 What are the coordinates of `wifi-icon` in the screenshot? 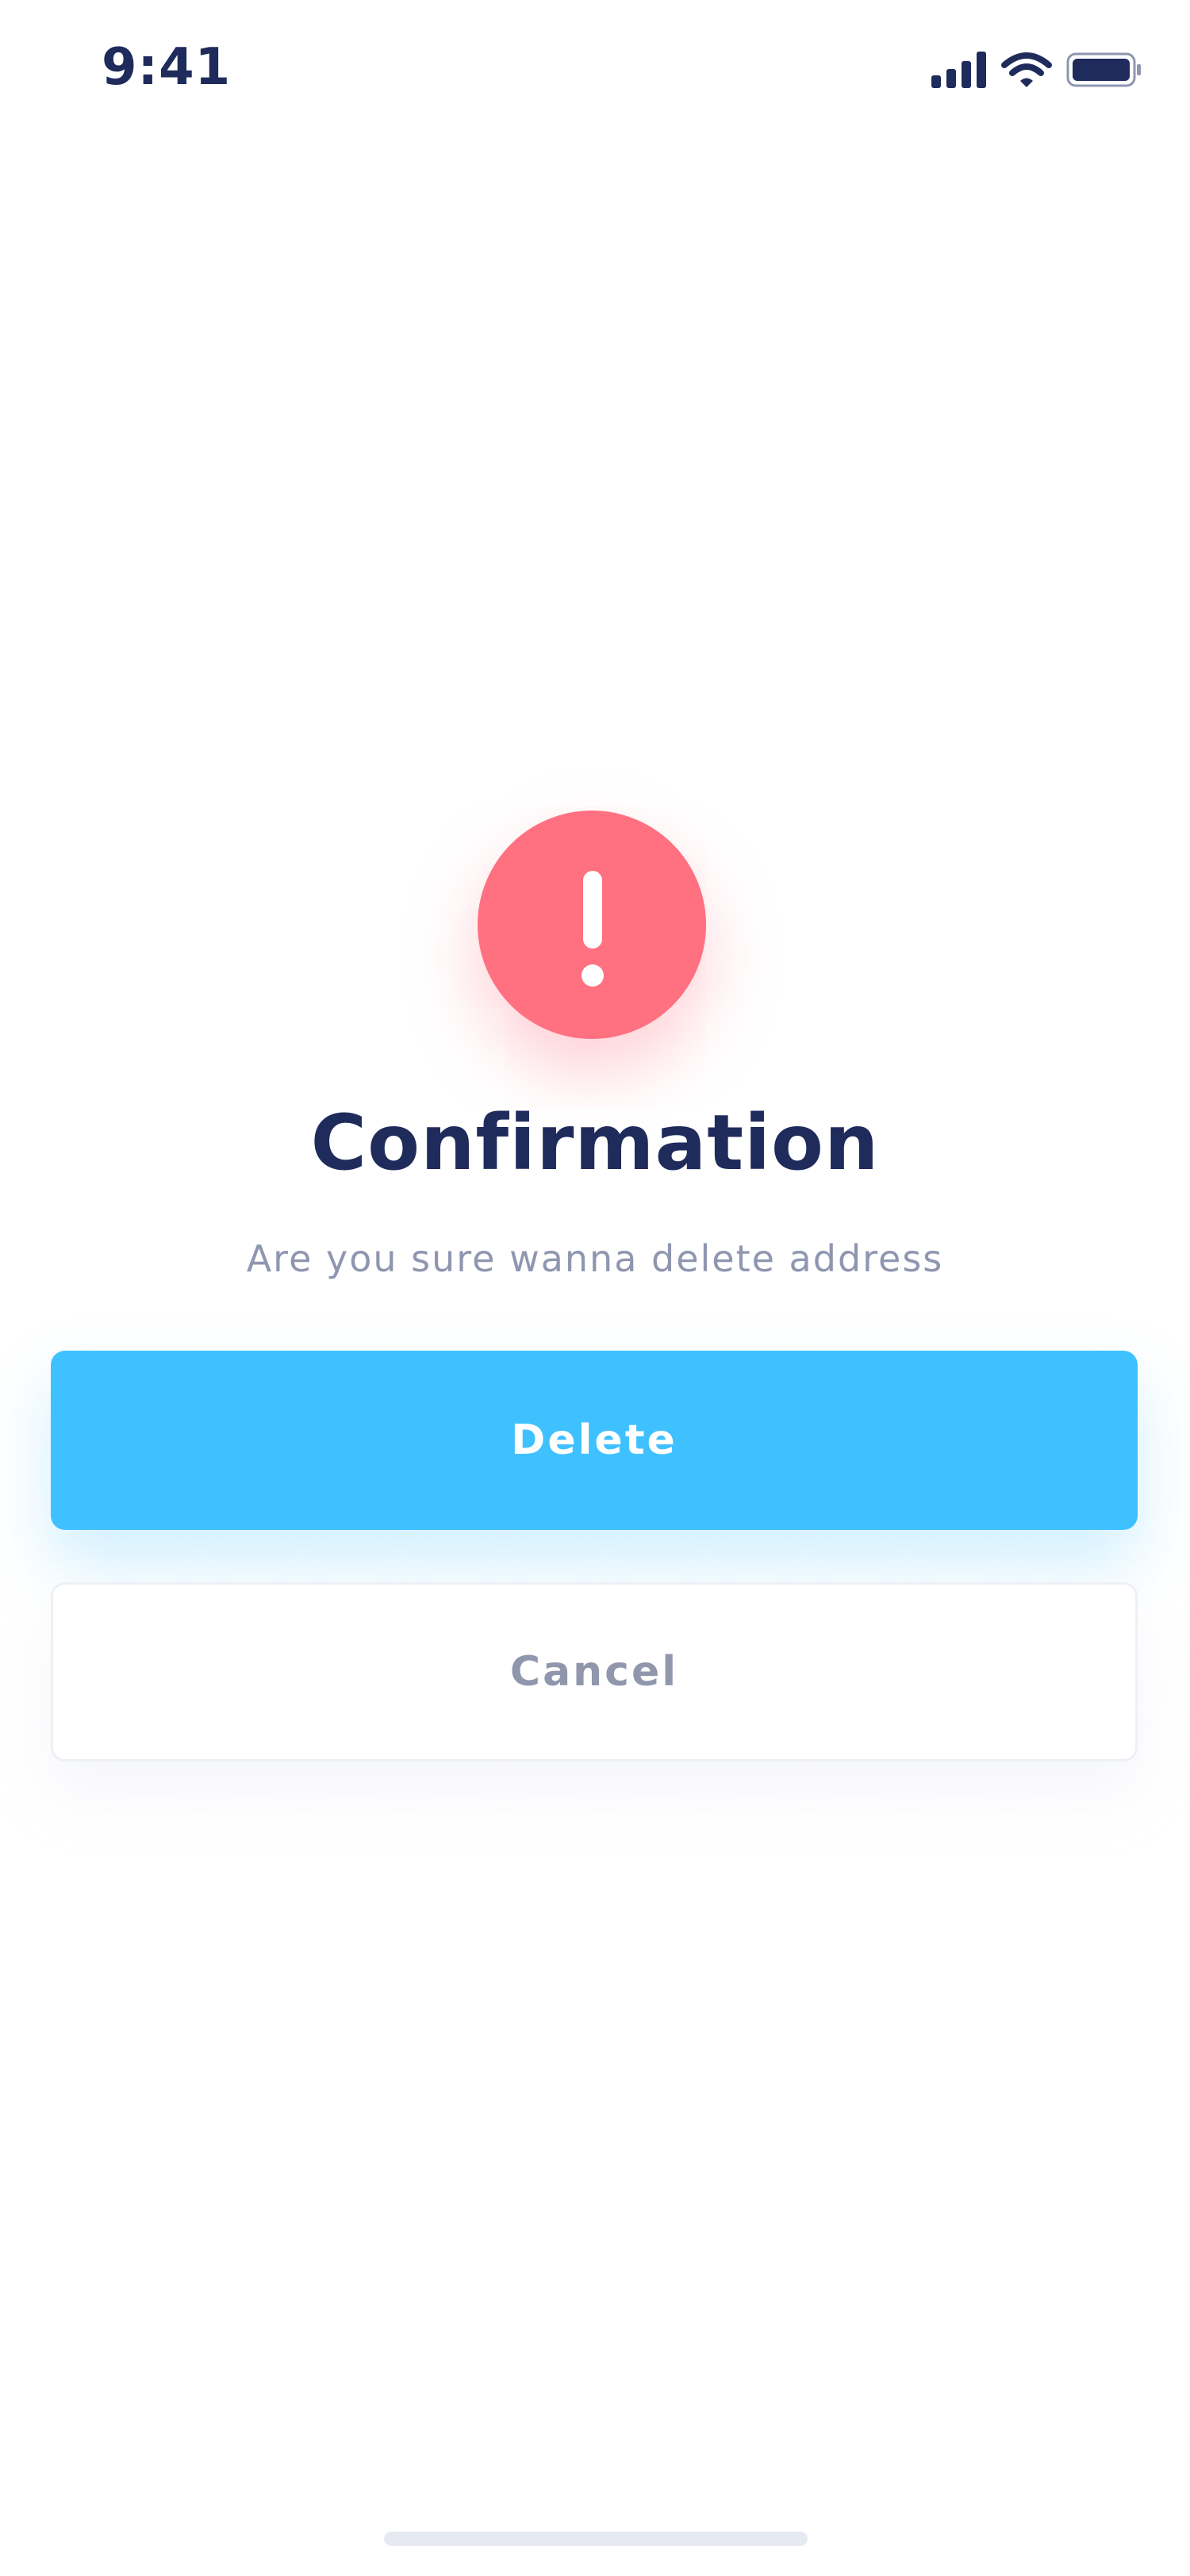 It's located at (1026, 70).